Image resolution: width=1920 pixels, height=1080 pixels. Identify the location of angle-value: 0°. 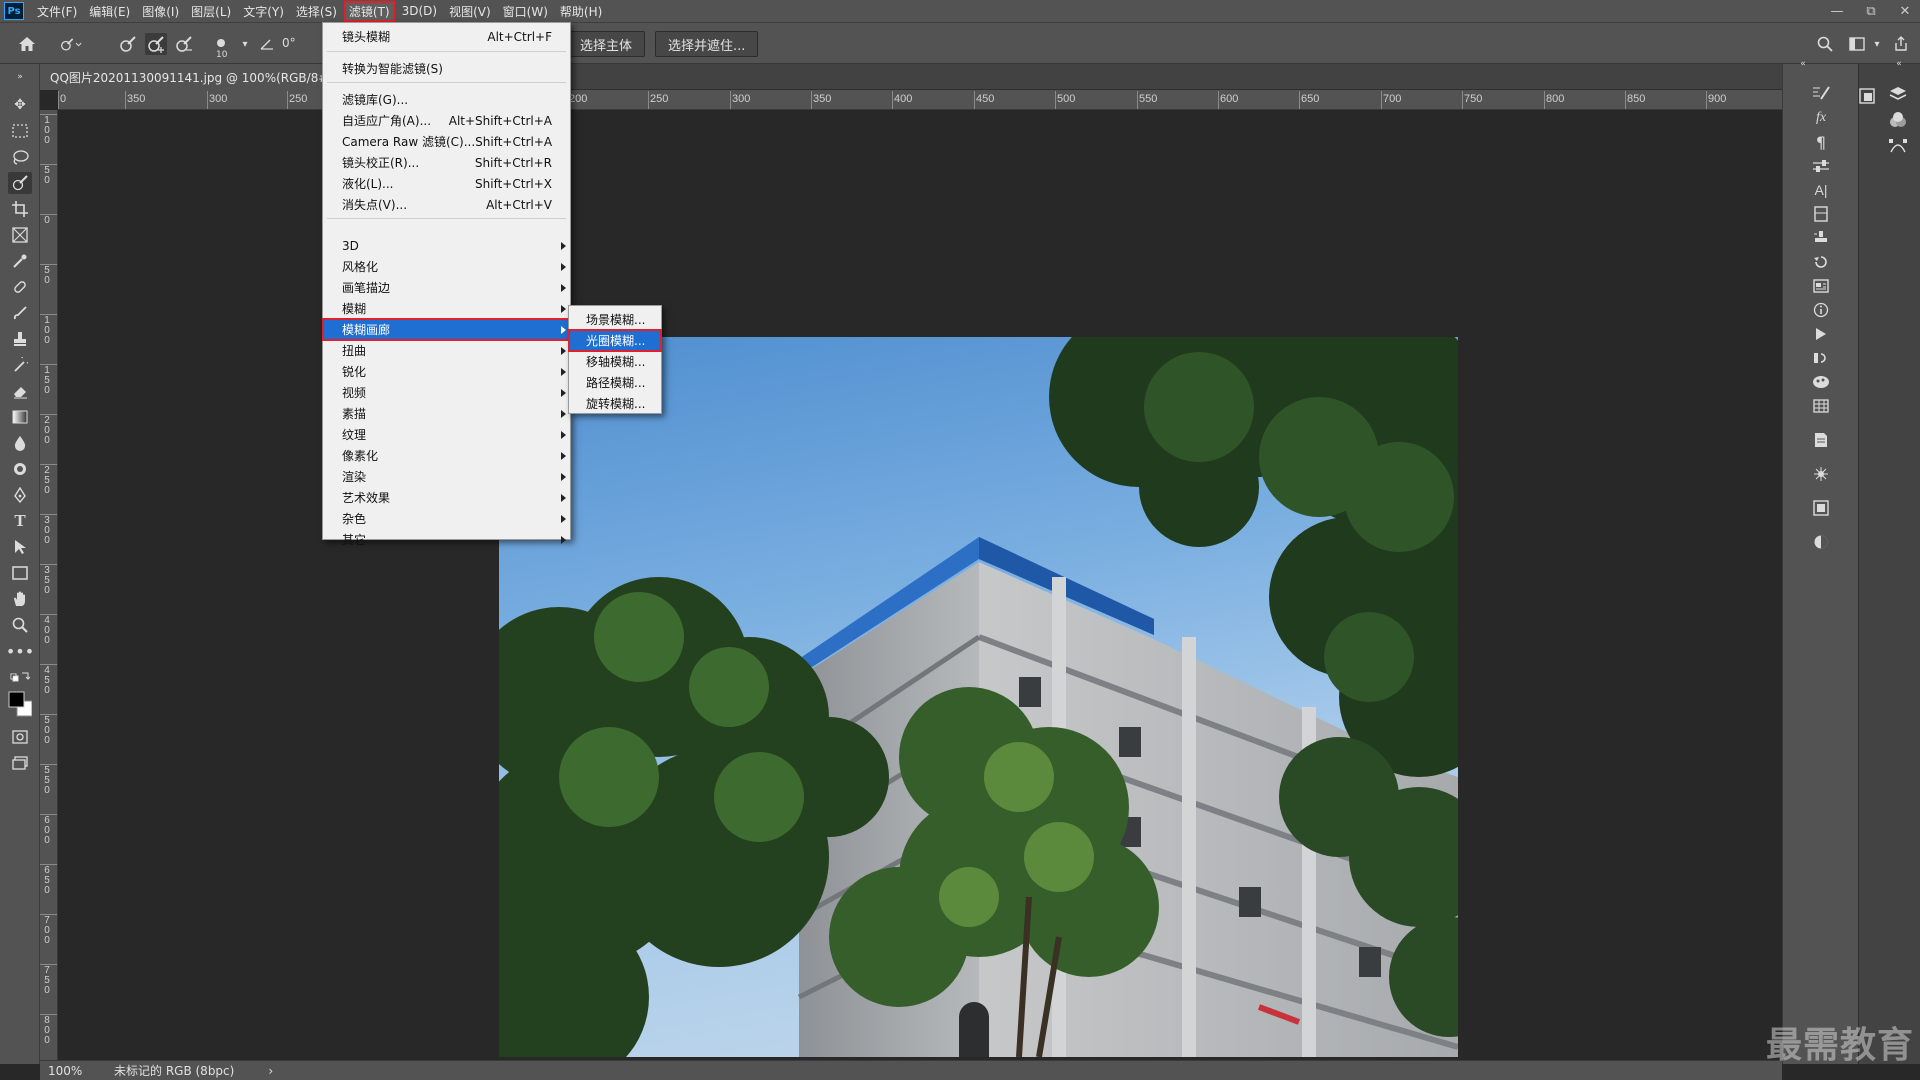
(289, 43).